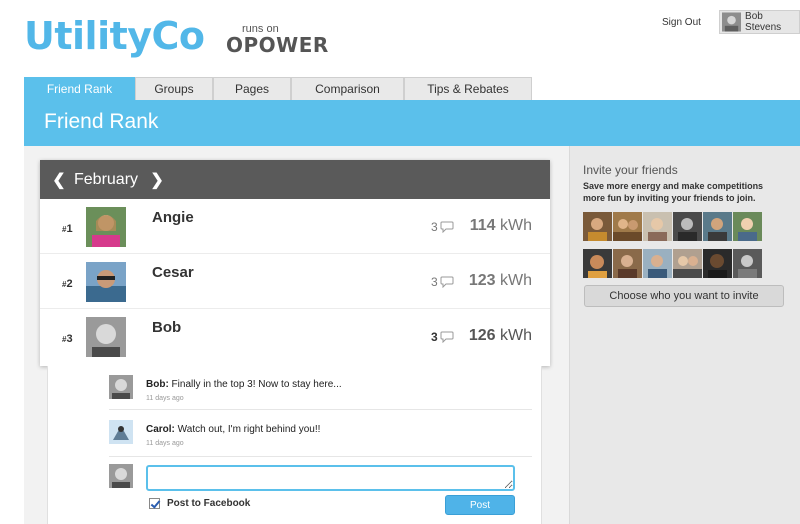 The height and width of the screenshot is (524, 800). What do you see at coordinates (233, 429) in the screenshot?
I see `comment-text: Carol: Watch out, I'm right behind you!!` at bounding box center [233, 429].